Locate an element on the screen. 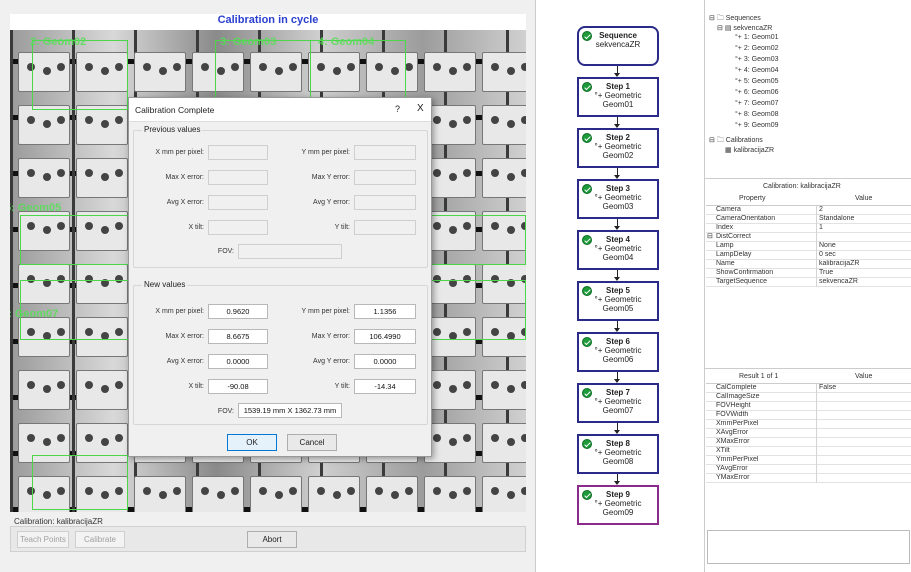 The image size is (911, 572). property-row: Lamp None is located at coordinates (808, 246).